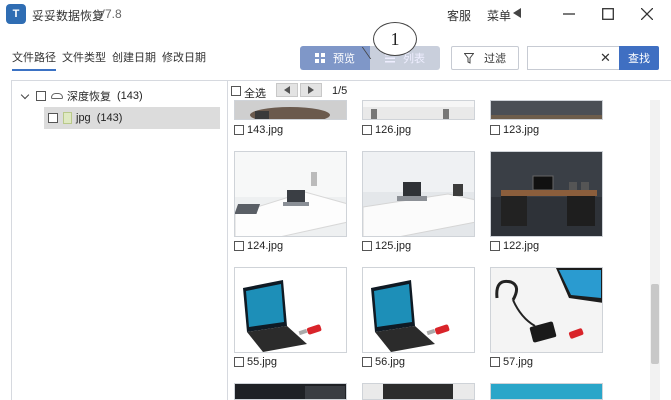  What do you see at coordinates (67, 118) in the screenshot?
I see `file-icon` at bounding box center [67, 118].